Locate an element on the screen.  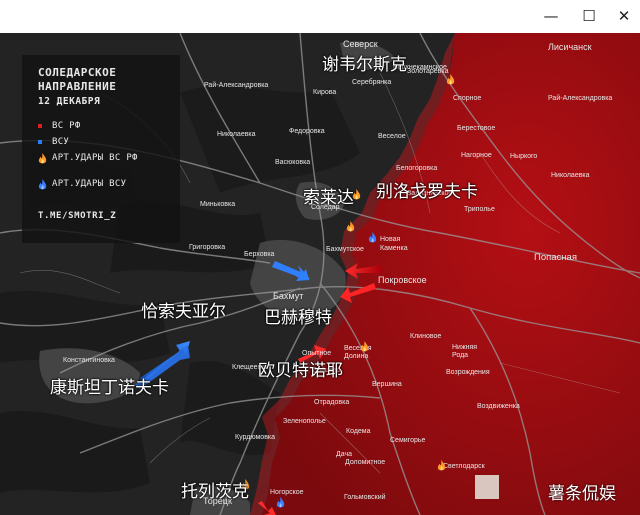
annotation-konstantinovka: 康斯坦丁诺夫卡 is located at coordinates (109, 388).